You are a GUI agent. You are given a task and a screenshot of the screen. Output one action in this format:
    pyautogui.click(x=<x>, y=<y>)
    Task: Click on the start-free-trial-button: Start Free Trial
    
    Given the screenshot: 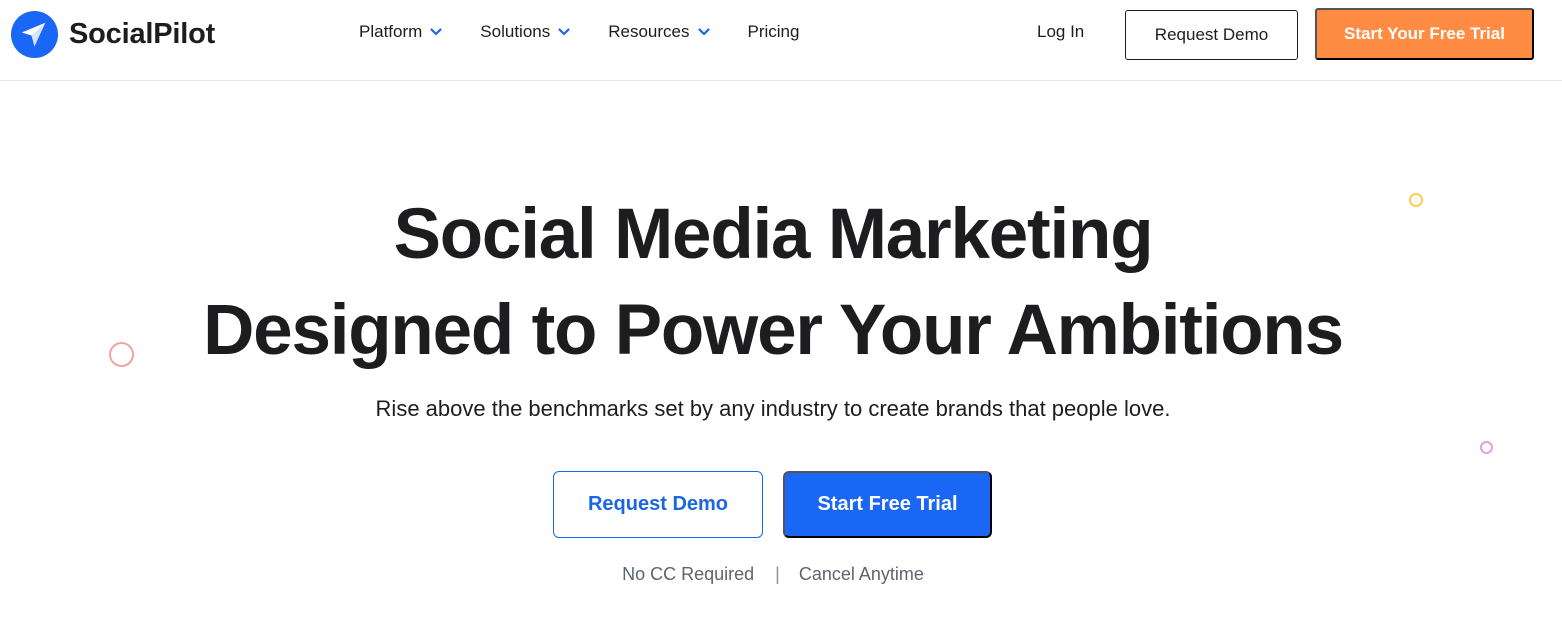 What is the action you would take?
    pyautogui.click(x=887, y=504)
    